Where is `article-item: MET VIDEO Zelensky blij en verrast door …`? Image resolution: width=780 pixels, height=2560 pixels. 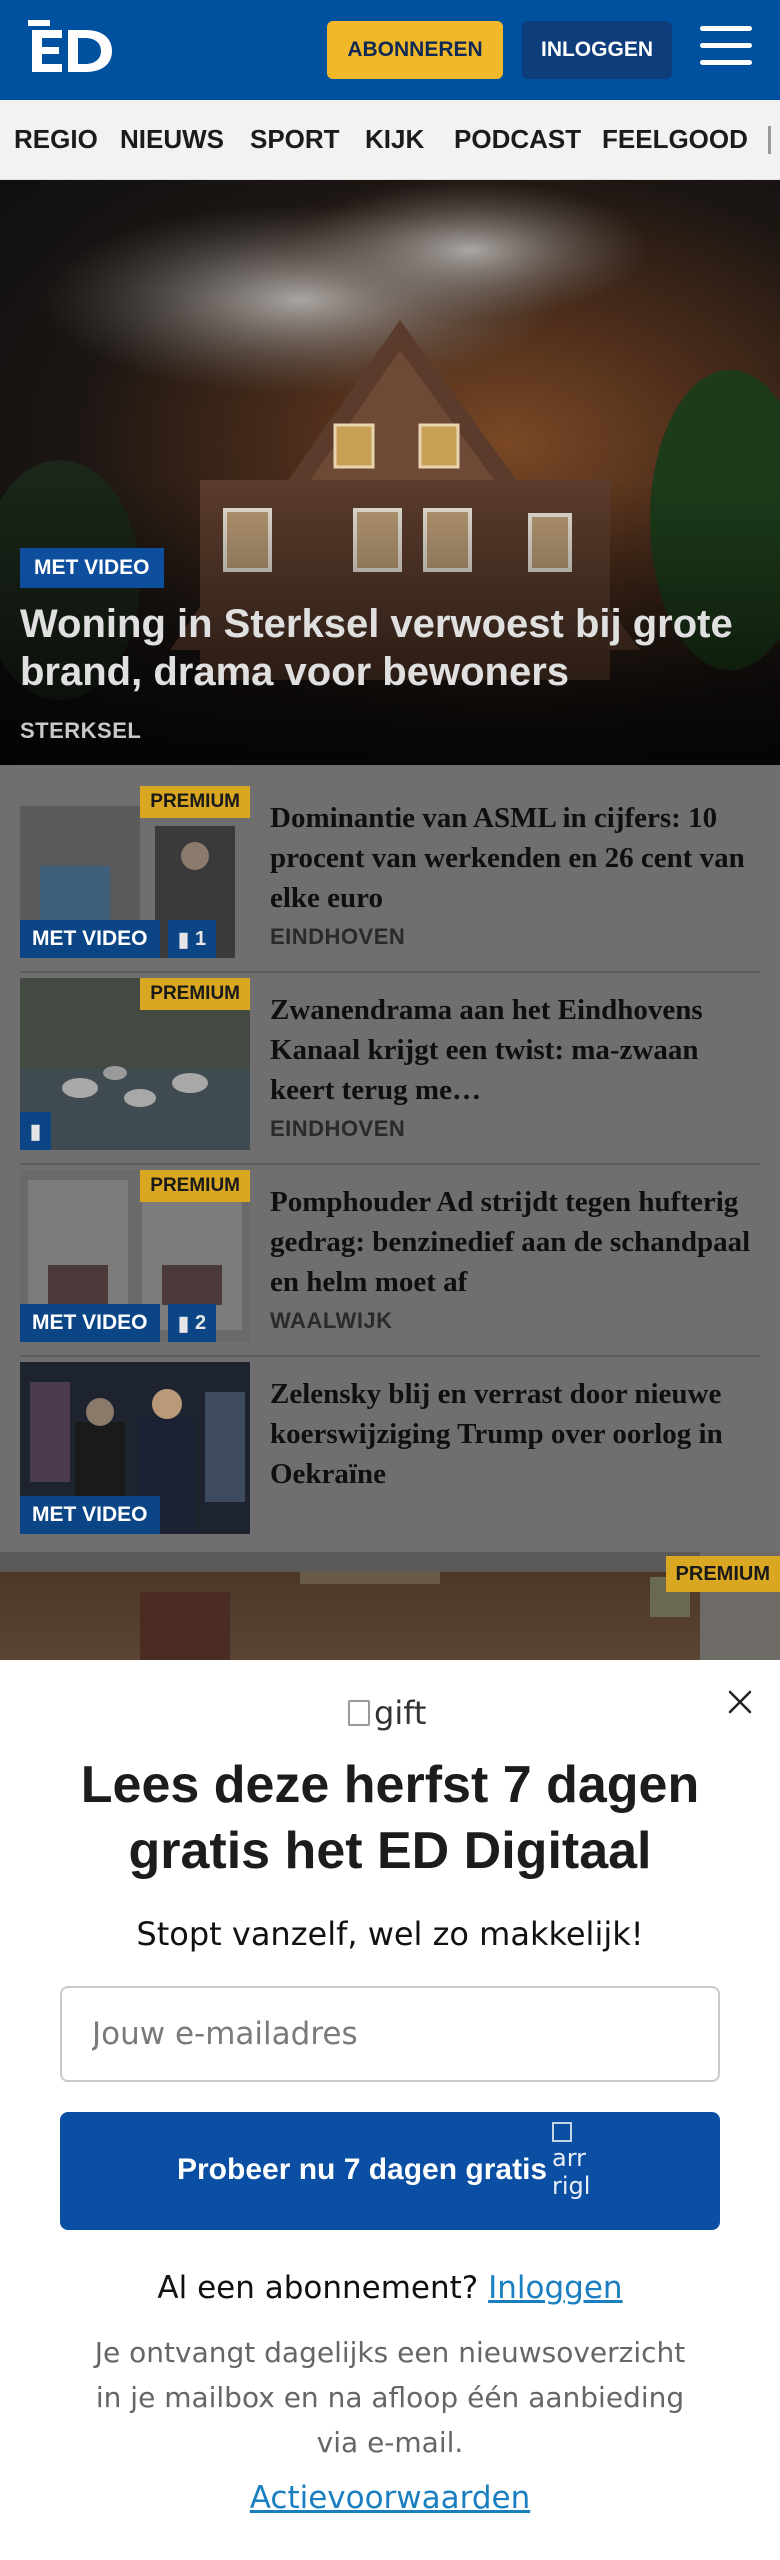
article-item: MET VIDEO Zelensky blij en verrast door … is located at coordinates (390, 1448).